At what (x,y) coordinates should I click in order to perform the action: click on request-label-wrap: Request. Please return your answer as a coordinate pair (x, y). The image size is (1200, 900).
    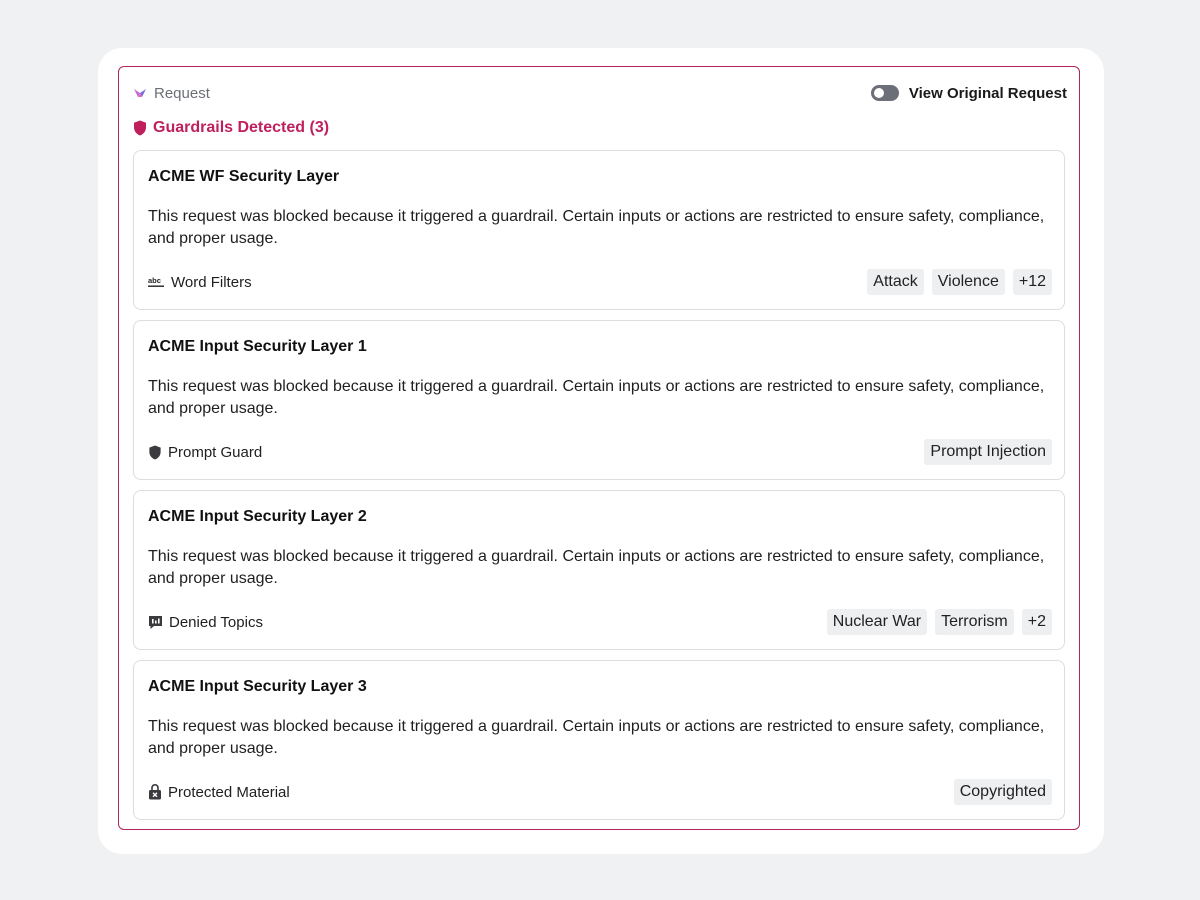
    Looking at the image, I should click on (171, 93).